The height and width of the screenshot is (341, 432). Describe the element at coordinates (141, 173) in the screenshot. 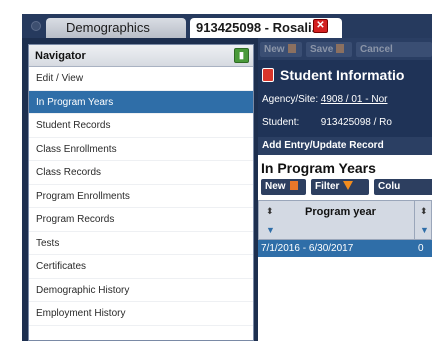

I see `nav-item-class-records: Class Records` at that location.